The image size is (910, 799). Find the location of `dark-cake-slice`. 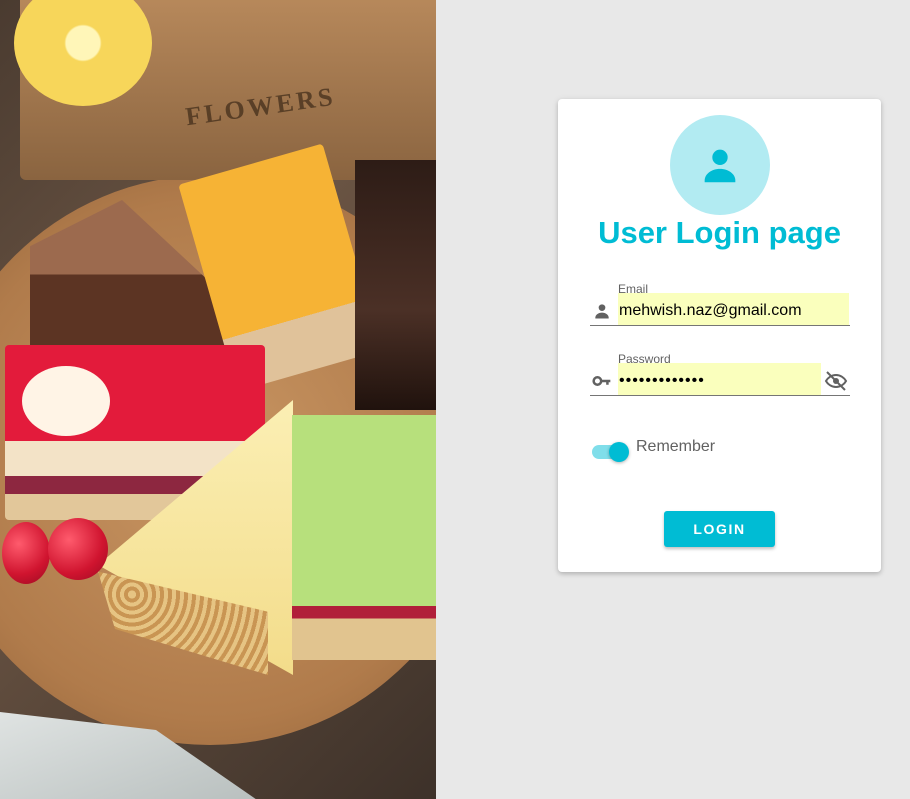

dark-cake-slice is located at coordinates (395, 285).